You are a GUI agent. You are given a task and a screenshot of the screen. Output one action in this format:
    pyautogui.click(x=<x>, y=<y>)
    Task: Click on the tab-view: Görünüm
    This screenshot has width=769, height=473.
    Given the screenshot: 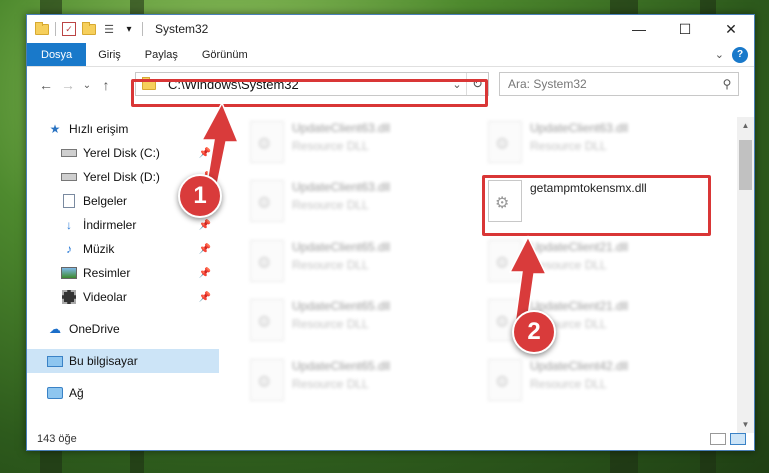 What is the action you would take?
    pyautogui.click(x=225, y=54)
    